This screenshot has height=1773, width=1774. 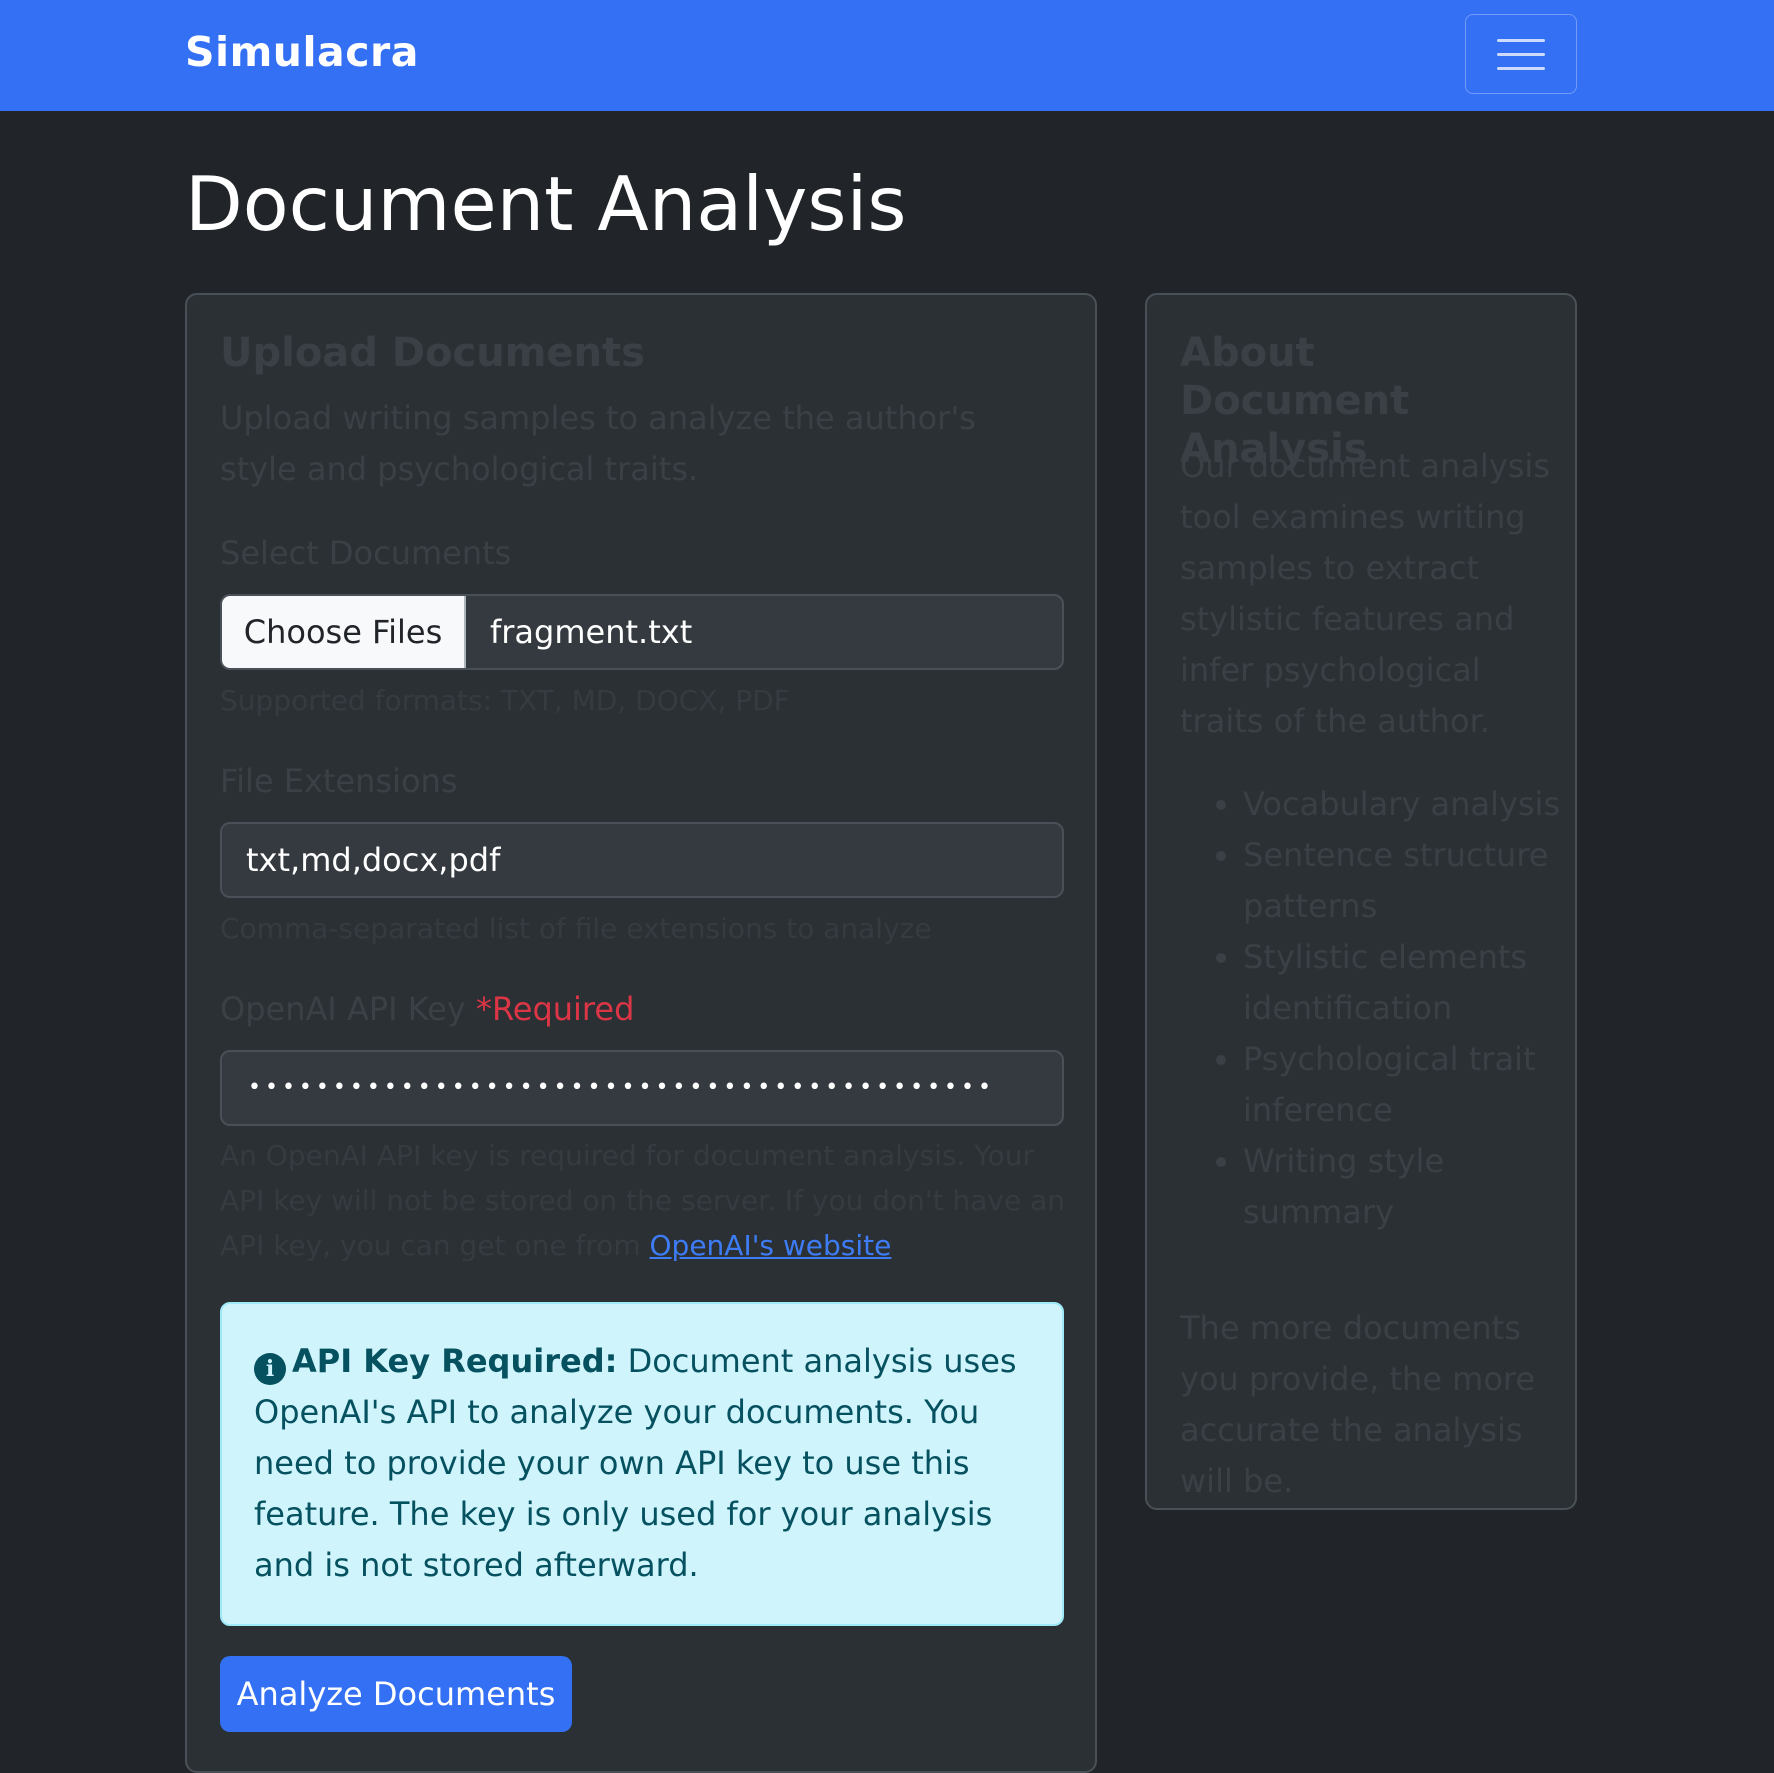 I want to click on navbar: Simulacra, so click(x=887, y=55).